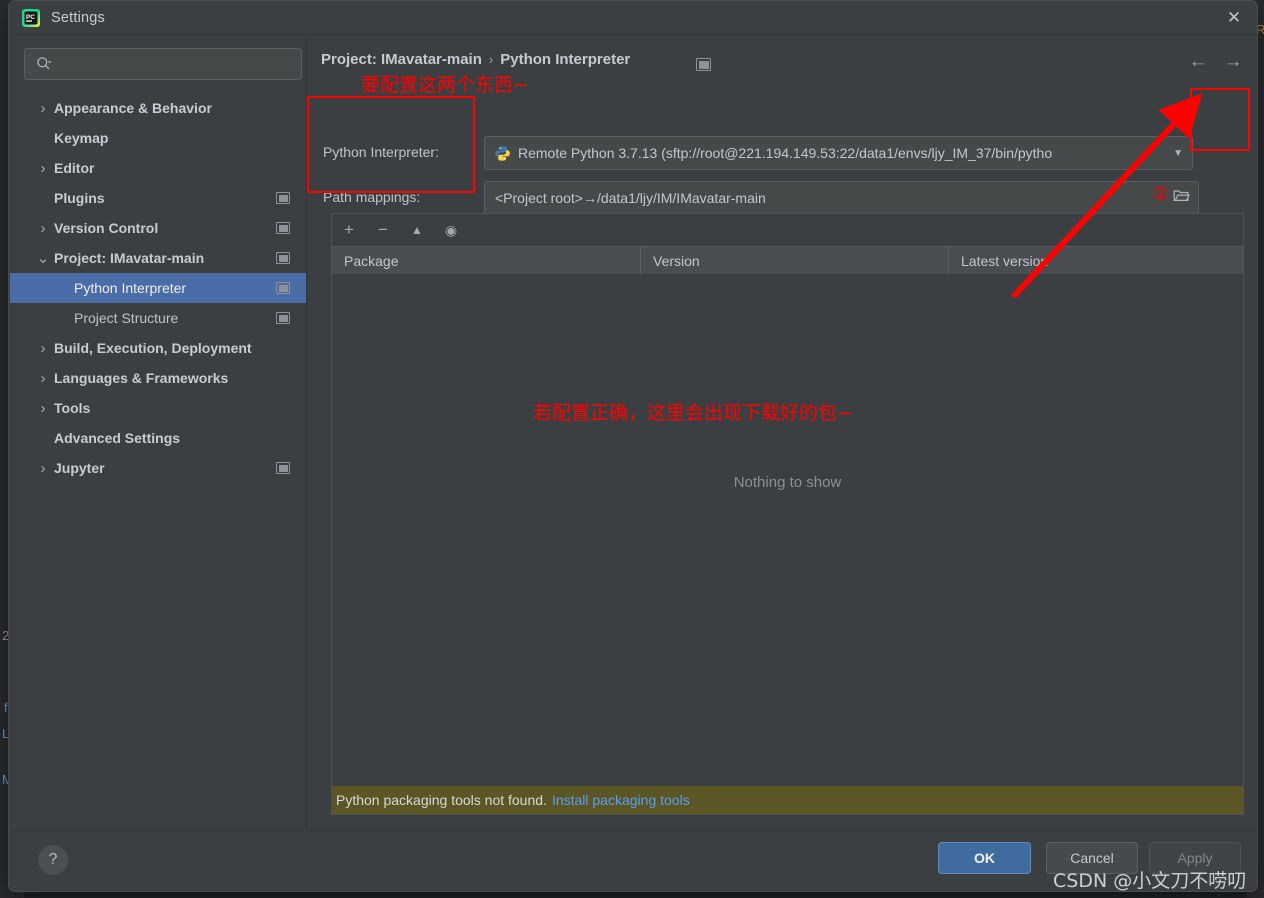 The height and width of the screenshot is (898, 1264). I want to click on sidebar-item-tools: › Tools, so click(158, 408).